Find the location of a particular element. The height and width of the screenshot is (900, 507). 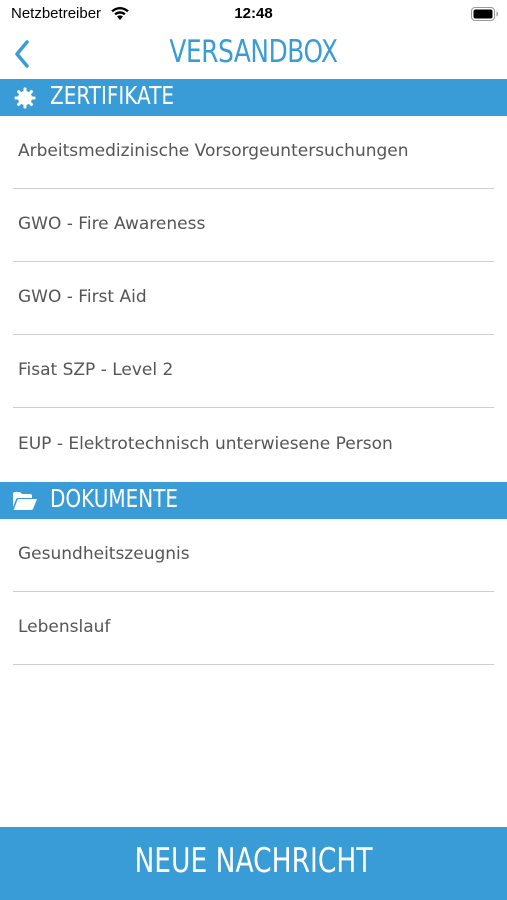

section-title: ZERTIFIKATE is located at coordinates (112, 95).